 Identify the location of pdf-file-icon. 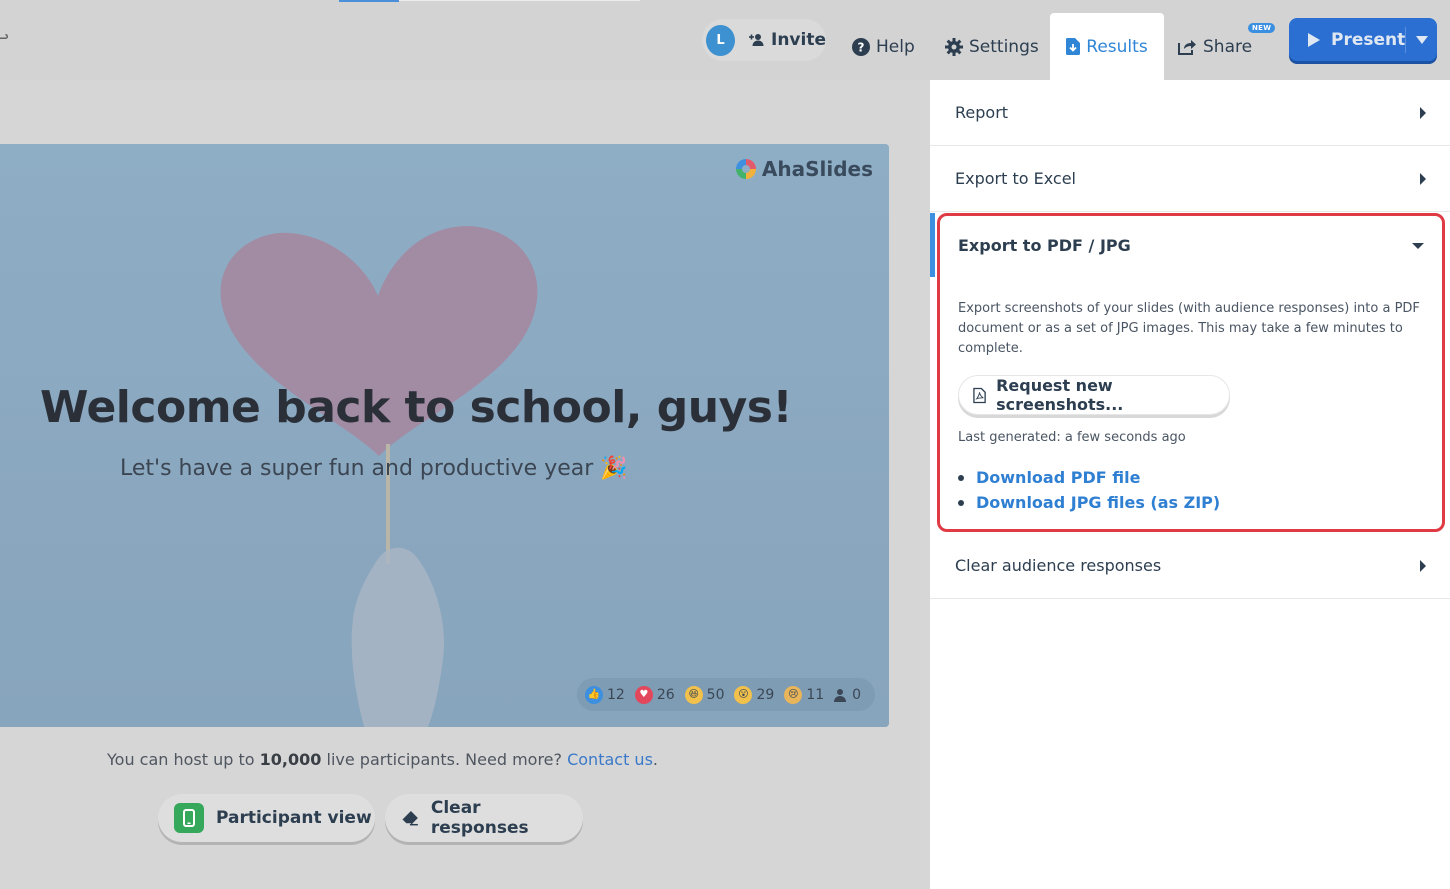
(979, 395).